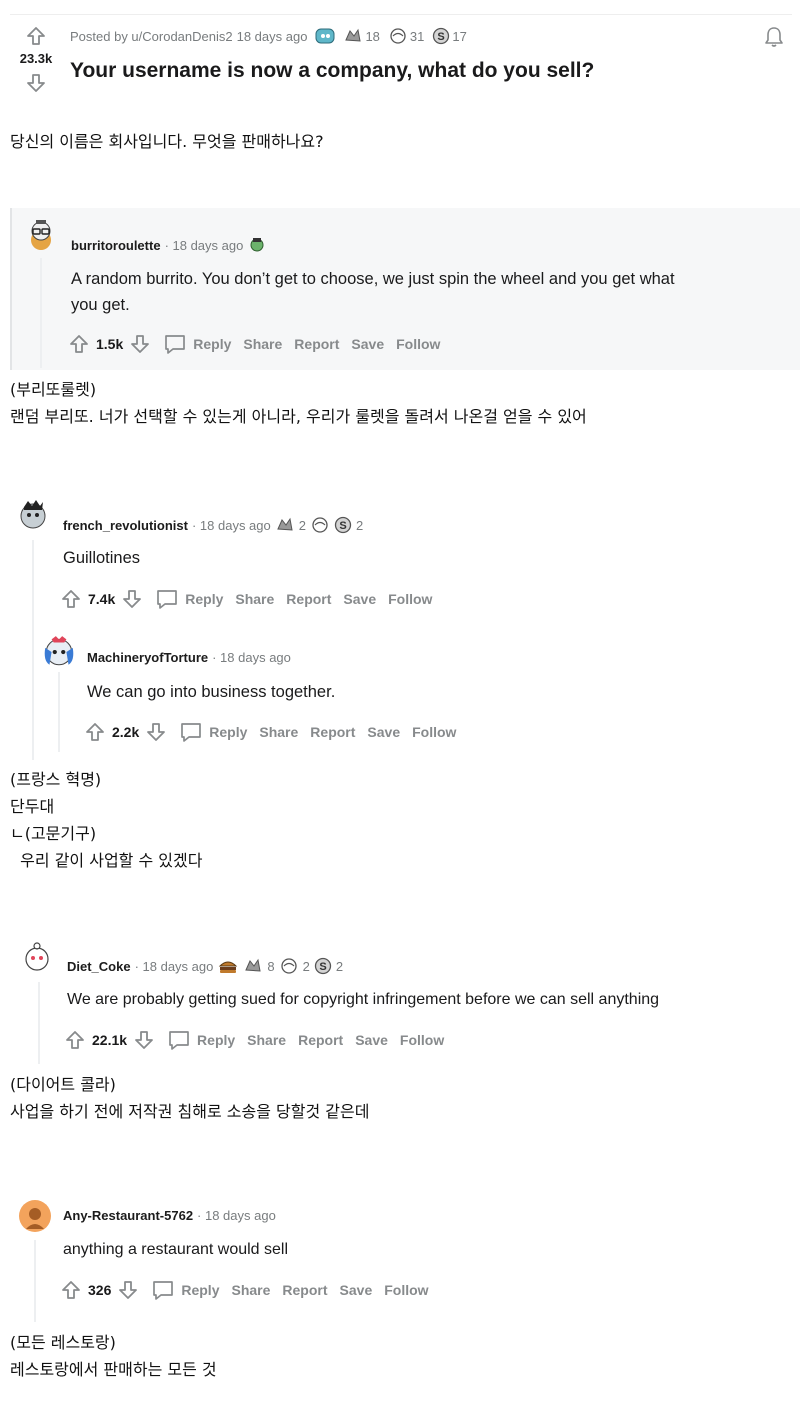  Describe the element at coordinates (417, 36) in the screenshot. I see `hugz-award-count: 31` at that location.